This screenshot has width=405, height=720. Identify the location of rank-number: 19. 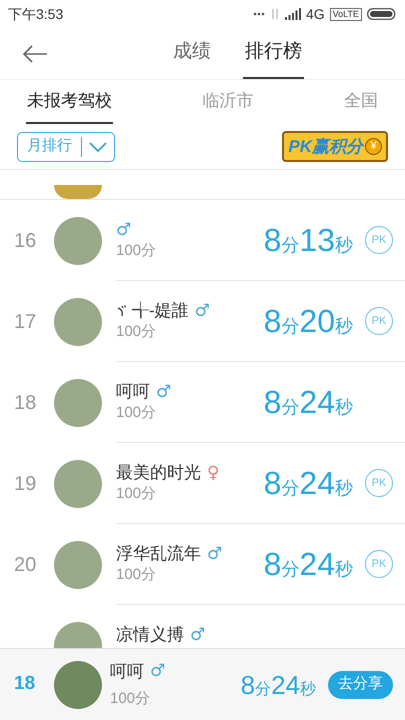
(26, 484).